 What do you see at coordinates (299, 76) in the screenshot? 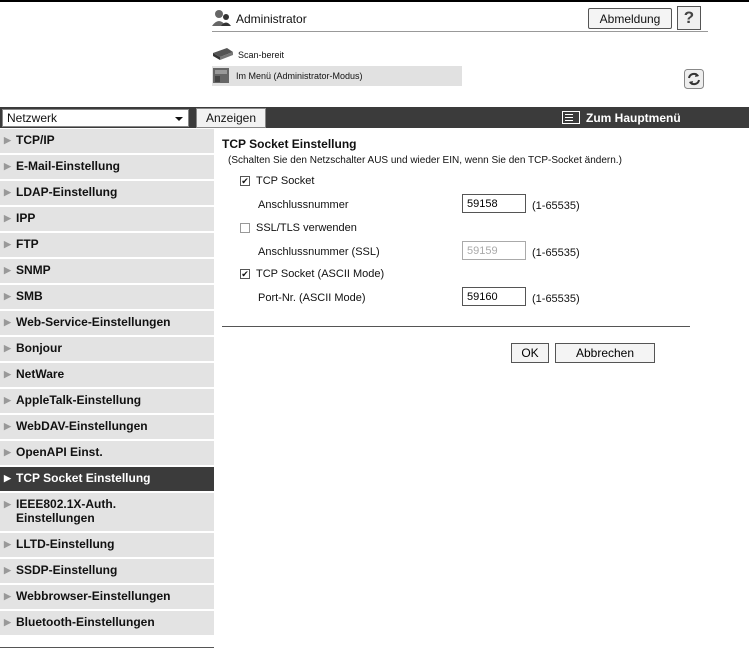
I see `status-menu-text: Im Menü (Administrator-Modus)` at bounding box center [299, 76].